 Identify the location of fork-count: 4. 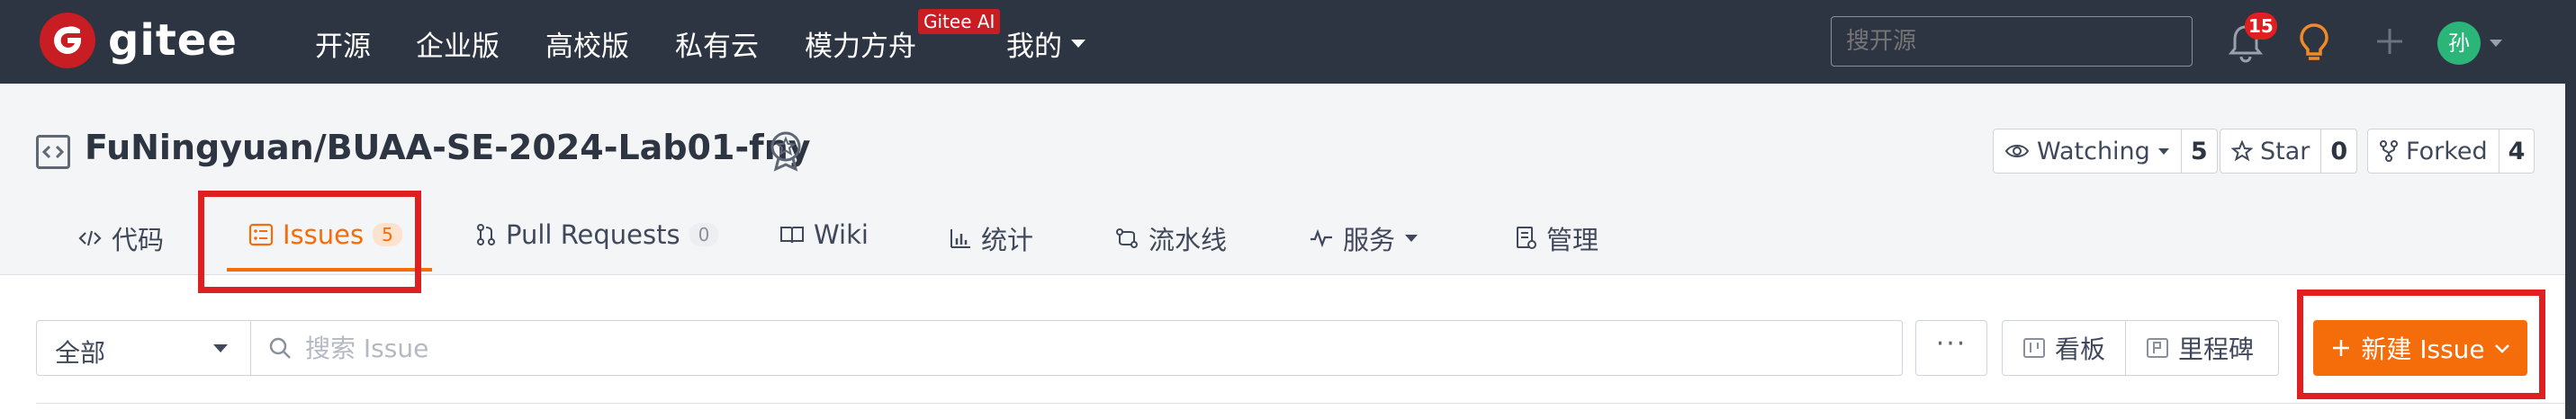
(2516, 151).